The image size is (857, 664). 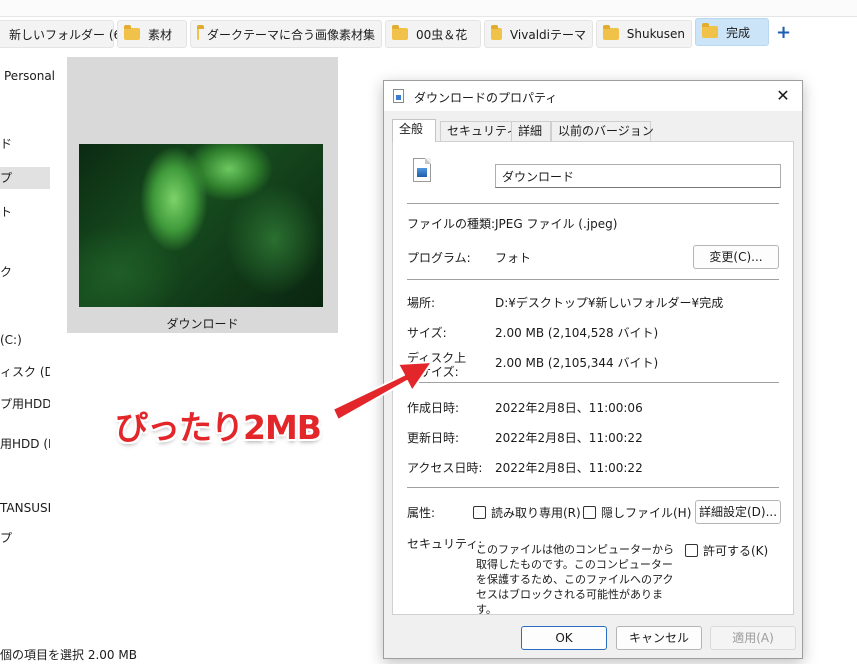 What do you see at coordinates (160, 34) in the screenshot?
I see `tab-label: 素材` at bounding box center [160, 34].